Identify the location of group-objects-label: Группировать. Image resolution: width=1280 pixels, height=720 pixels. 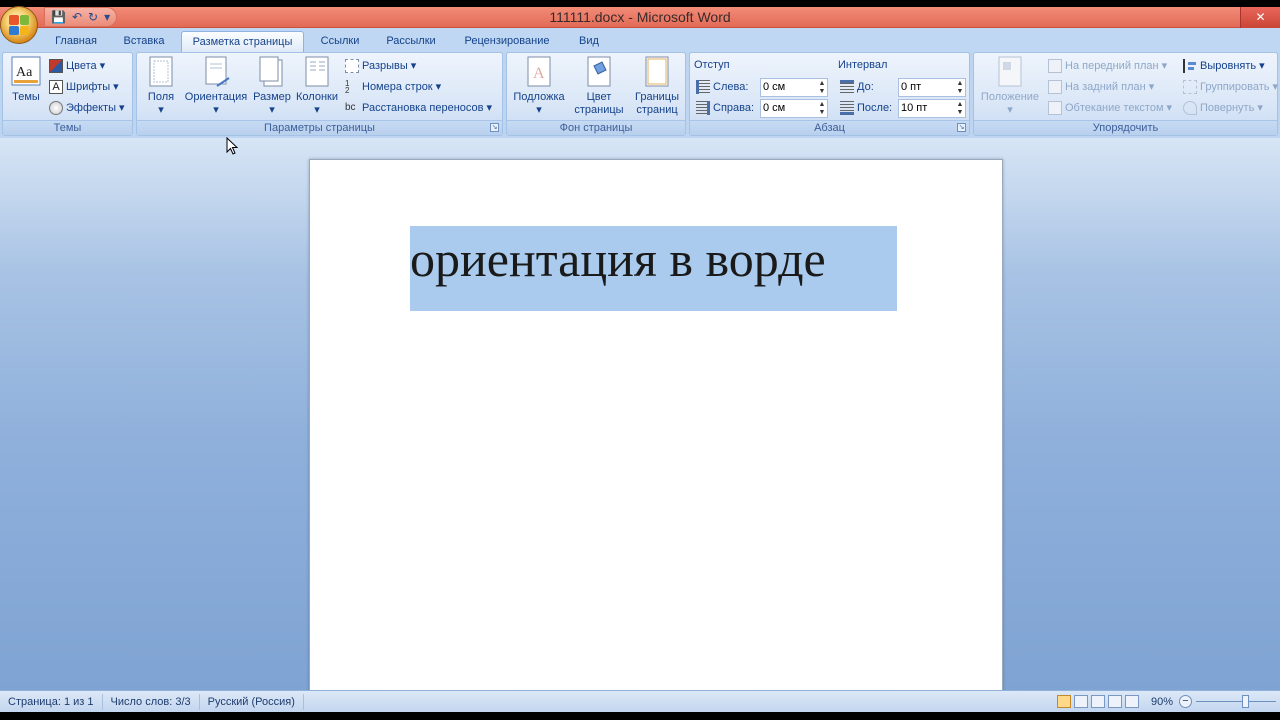
(1235, 87).